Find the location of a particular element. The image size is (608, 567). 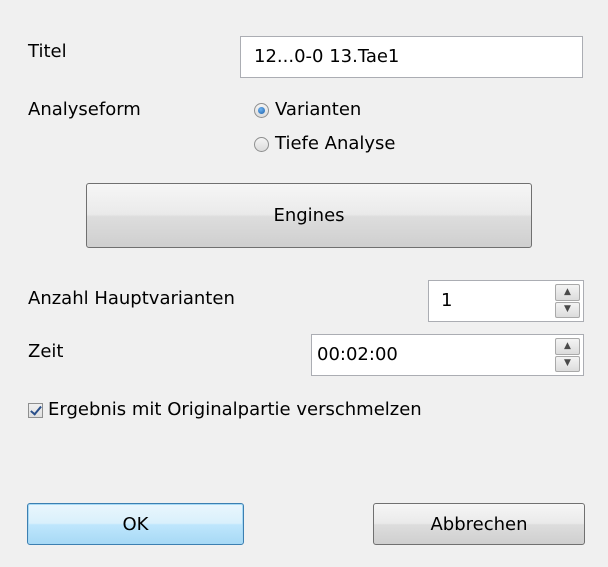

merge-checkbox is located at coordinates (35, 410).